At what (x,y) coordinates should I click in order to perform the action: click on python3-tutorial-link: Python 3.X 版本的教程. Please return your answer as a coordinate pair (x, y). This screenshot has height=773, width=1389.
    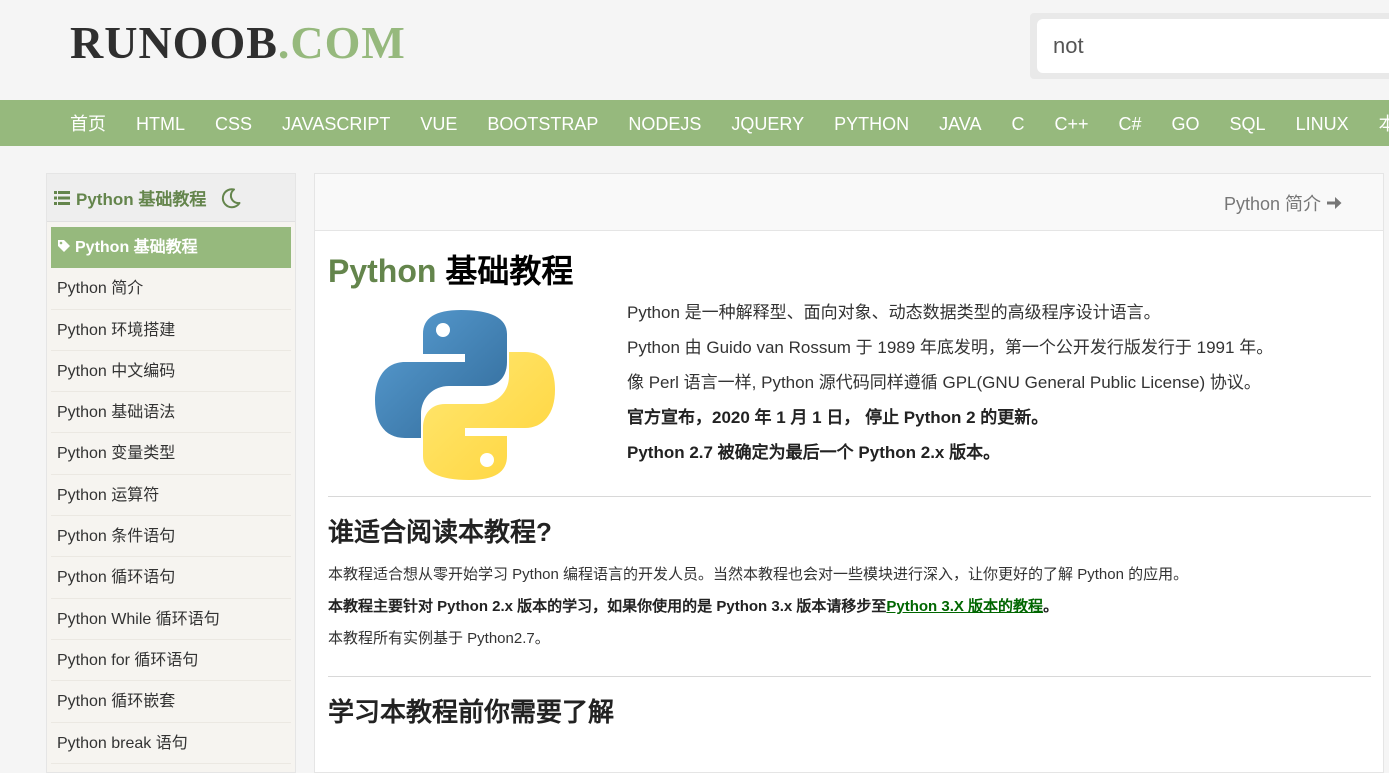
    Looking at the image, I should click on (964, 606).